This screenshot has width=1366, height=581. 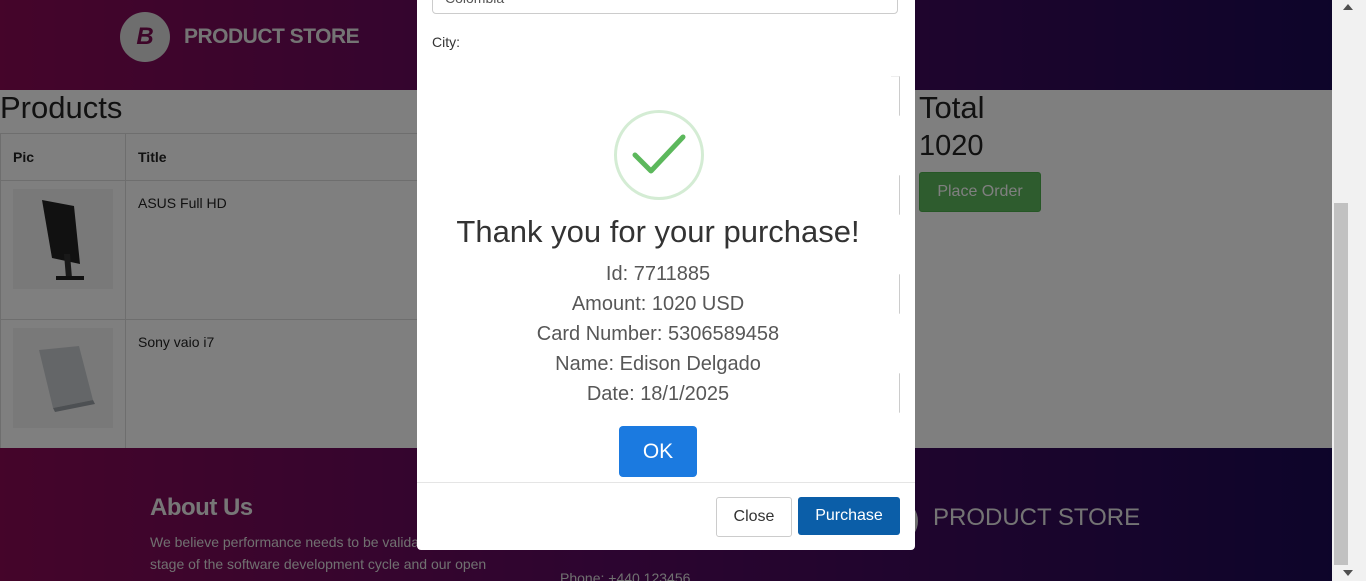 What do you see at coordinates (1349, 290) in the screenshot?
I see `vertical-scrollbar` at bounding box center [1349, 290].